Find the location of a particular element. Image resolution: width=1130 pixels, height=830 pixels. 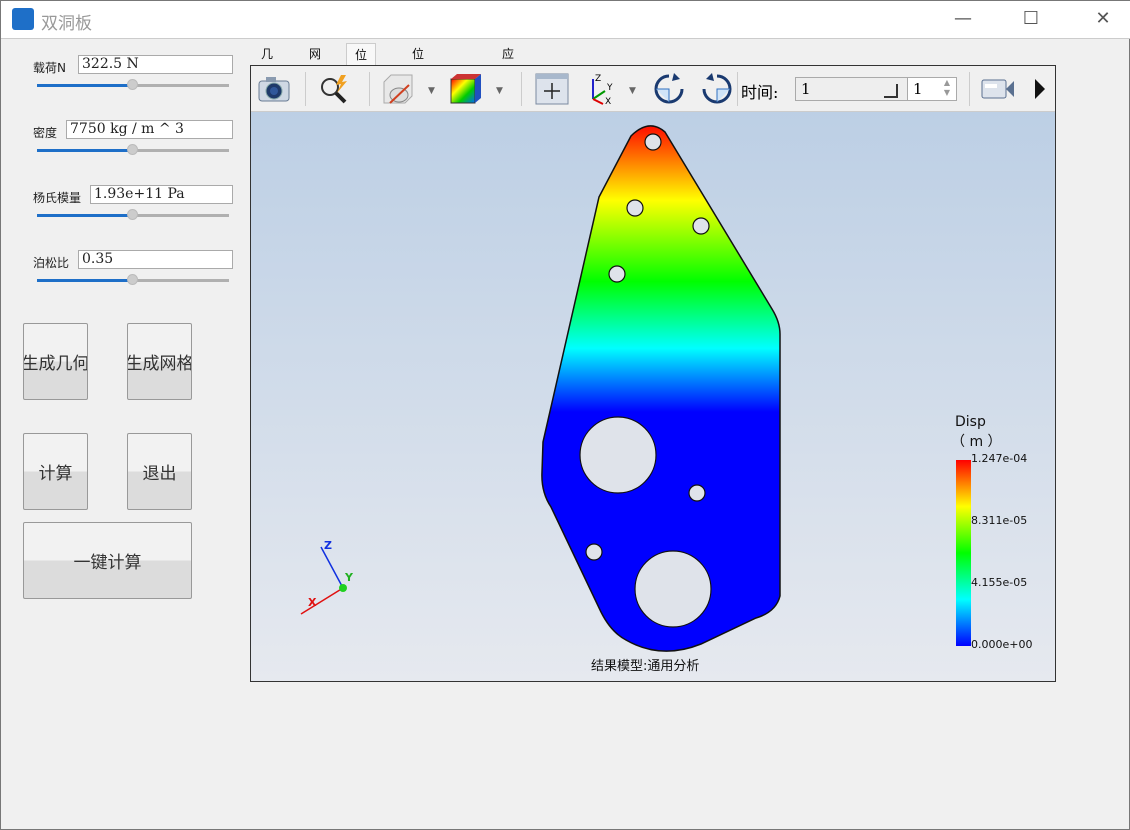

checkbox is located at coordinates (891, 91).